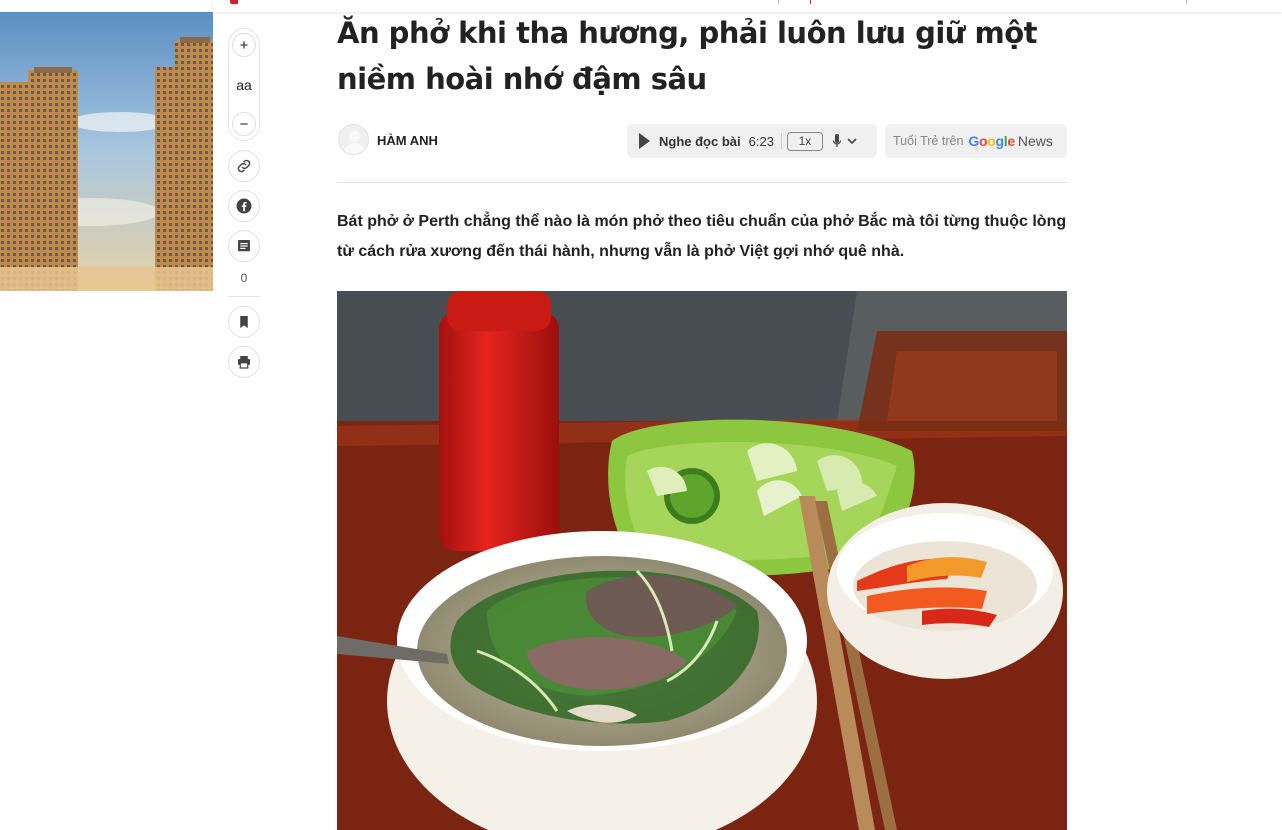  I want to click on chevron-down-icon, so click(852, 141).